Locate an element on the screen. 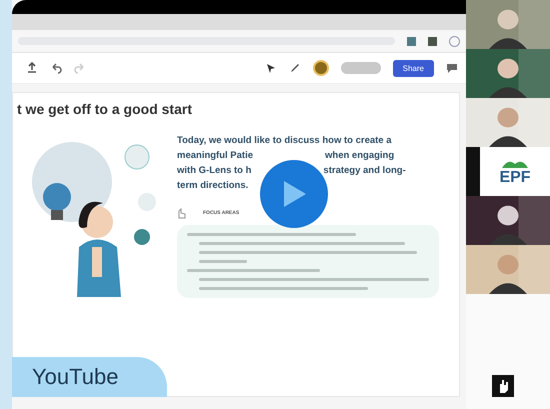 This screenshot has width=550, height=409. pointer-icon is located at coordinates (270, 68).